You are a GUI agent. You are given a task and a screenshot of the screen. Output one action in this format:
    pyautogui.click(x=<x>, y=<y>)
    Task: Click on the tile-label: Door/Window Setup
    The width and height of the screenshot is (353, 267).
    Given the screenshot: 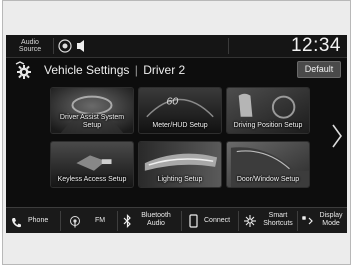 What is the action you would take?
    pyautogui.click(x=268, y=179)
    